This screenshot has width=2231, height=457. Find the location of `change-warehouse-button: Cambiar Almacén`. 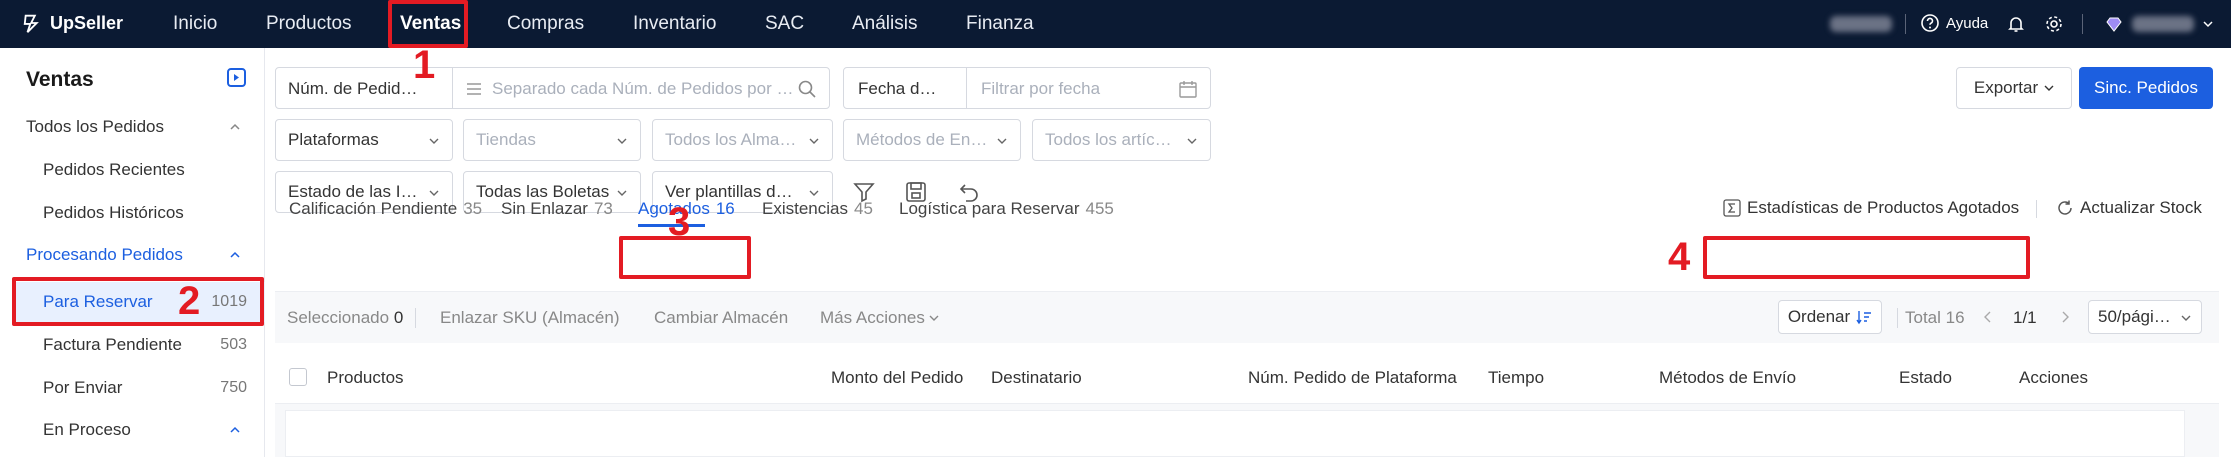

change-warehouse-button: Cambiar Almacén is located at coordinates (721, 318).